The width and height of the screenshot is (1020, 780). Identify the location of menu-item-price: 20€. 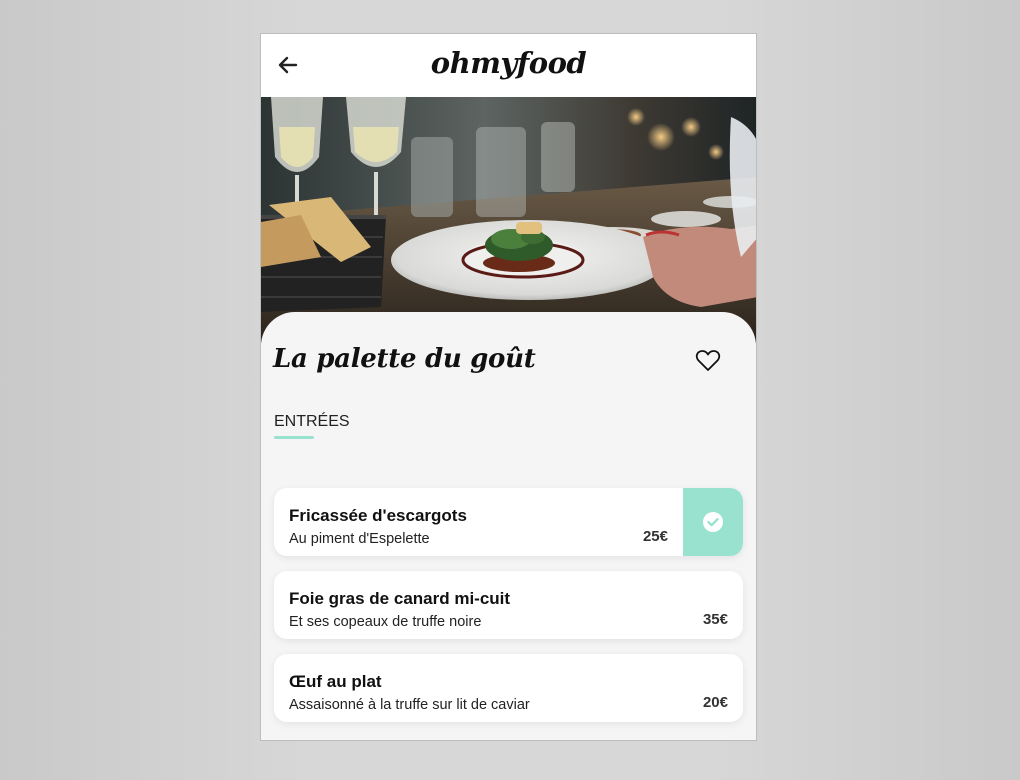
(715, 702).